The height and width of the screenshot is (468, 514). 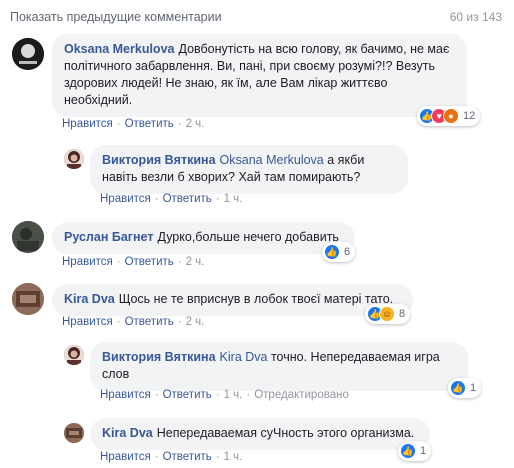 I want to click on comment-text: Непередаваемая суЧность этого организма., so click(x=285, y=433).